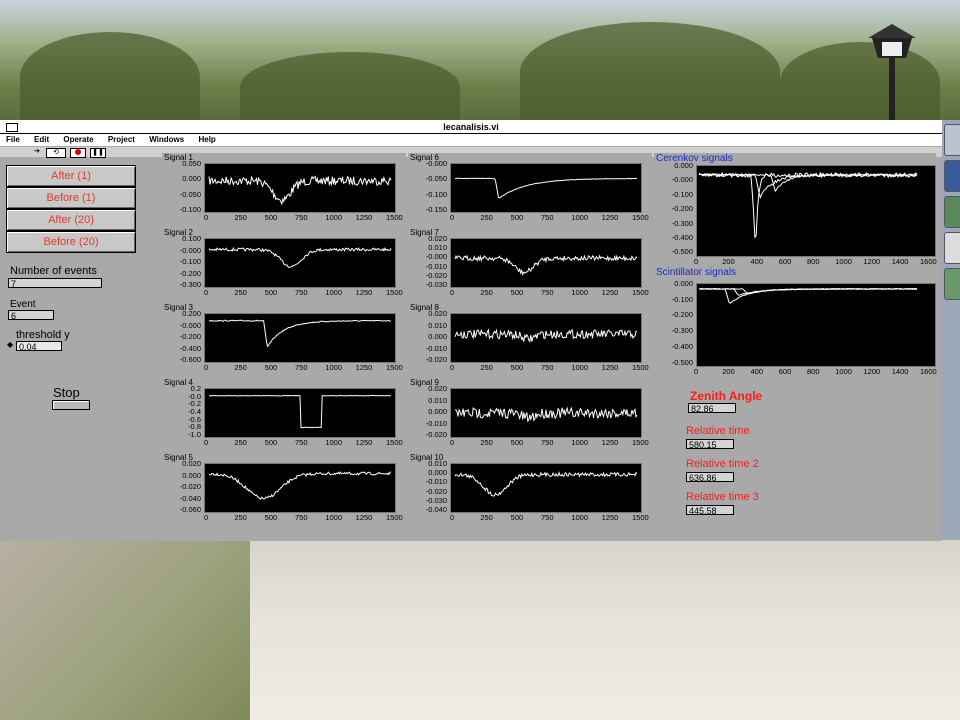 The height and width of the screenshot is (720, 960). I want to click on menu-windows: Windows, so click(166, 139).